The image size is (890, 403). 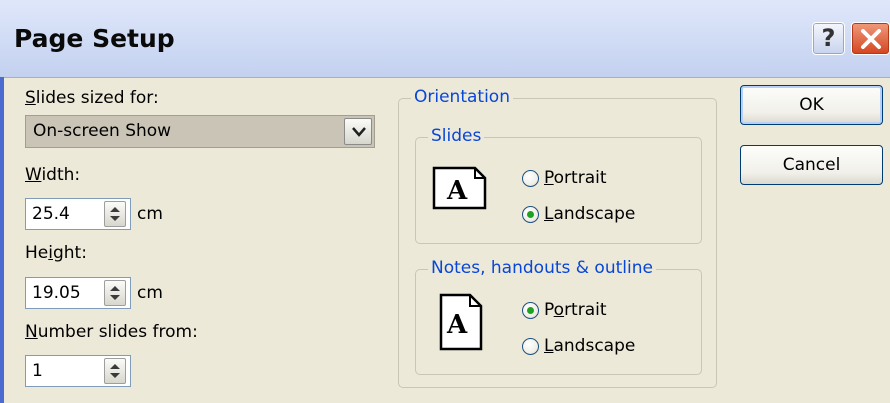 I want to click on notes-portrait-label: Portrait, so click(x=575, y=310).